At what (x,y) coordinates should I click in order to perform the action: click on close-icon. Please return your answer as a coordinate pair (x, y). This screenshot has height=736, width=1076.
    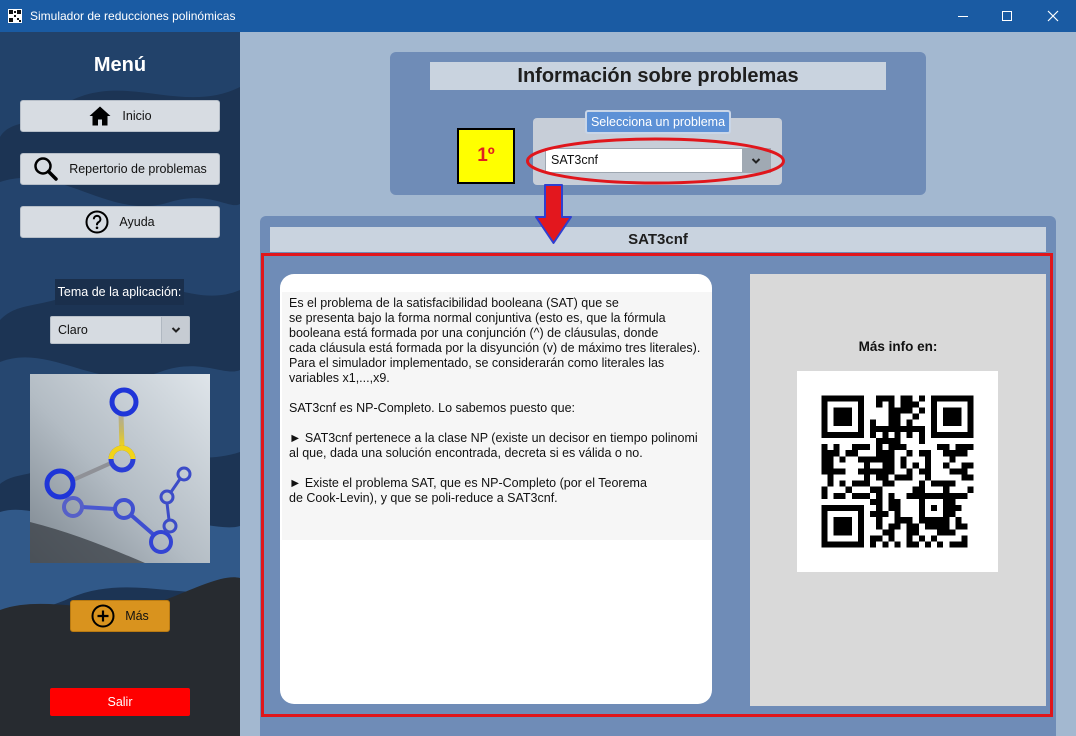
    Looking at the image, I should click on (1053, 16).